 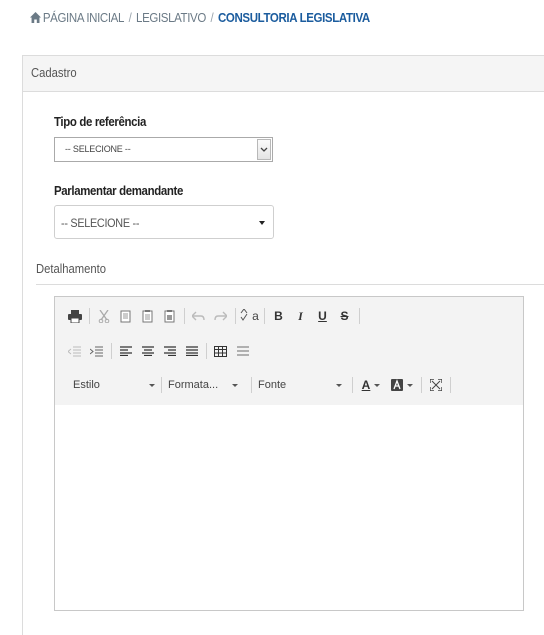 I want to click on text-color-icon: A, so click(x=366, y=385).